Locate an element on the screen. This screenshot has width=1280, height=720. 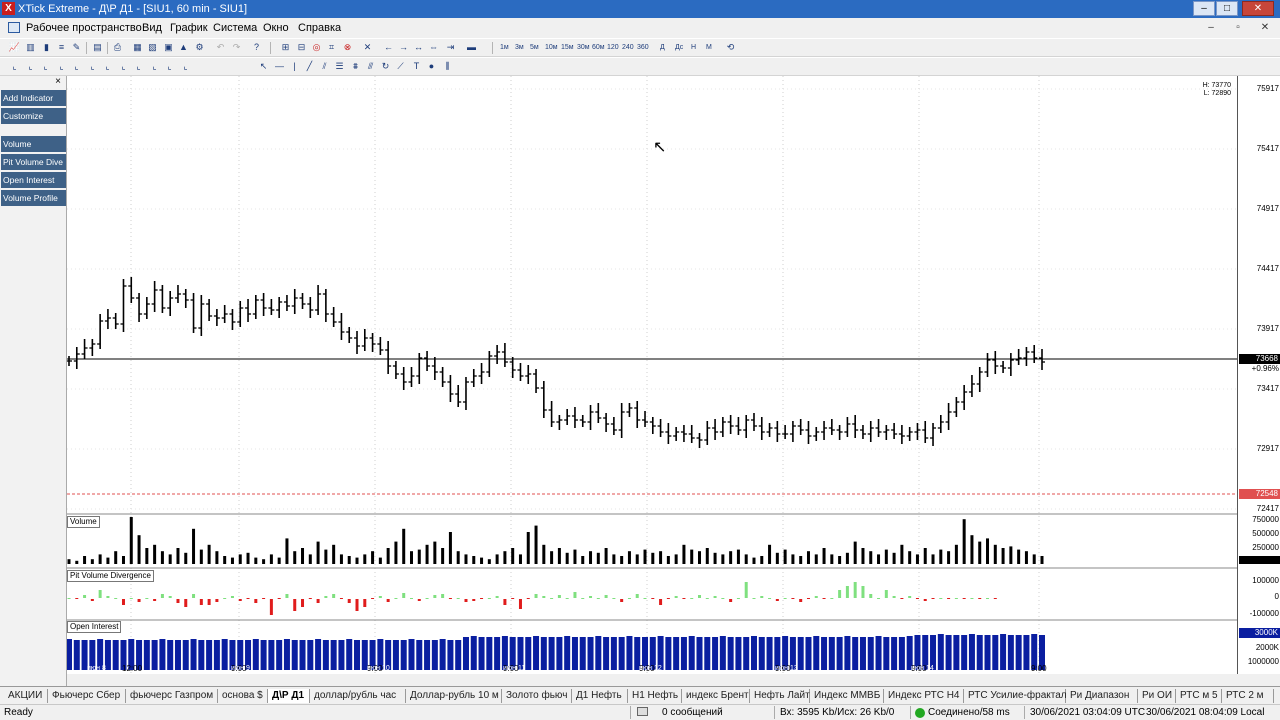
zoom-out-icon: ⇔ is located at coordinates (433, 47).